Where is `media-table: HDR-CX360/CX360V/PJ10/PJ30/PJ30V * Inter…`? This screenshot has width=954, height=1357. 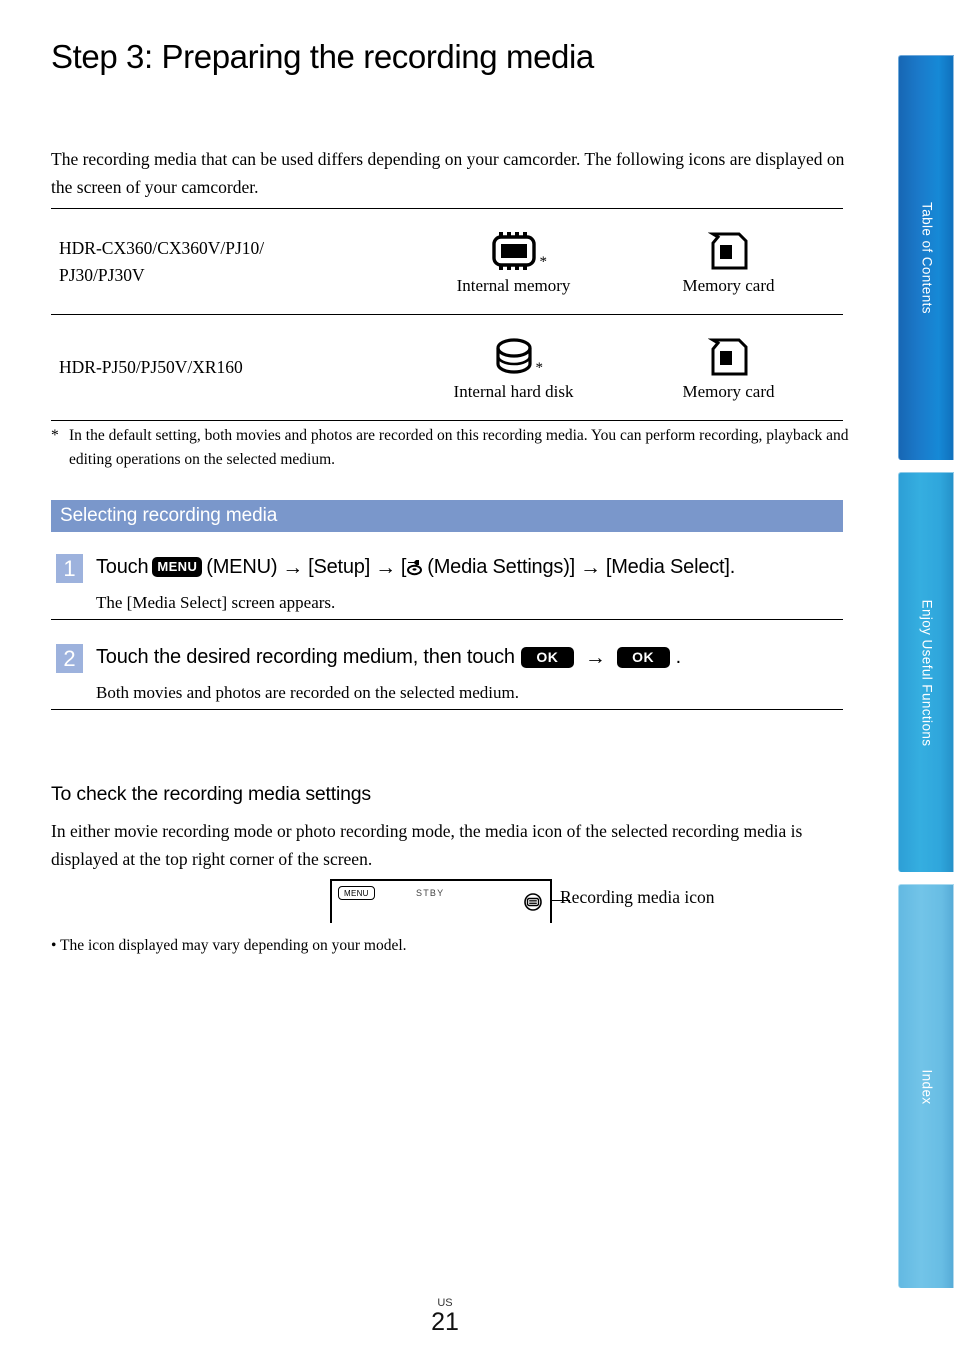
media-table: HDR-CX360/CX360V/PJ10/PJ30/PJ30V * Inter… is located at coordinates (447, 314).